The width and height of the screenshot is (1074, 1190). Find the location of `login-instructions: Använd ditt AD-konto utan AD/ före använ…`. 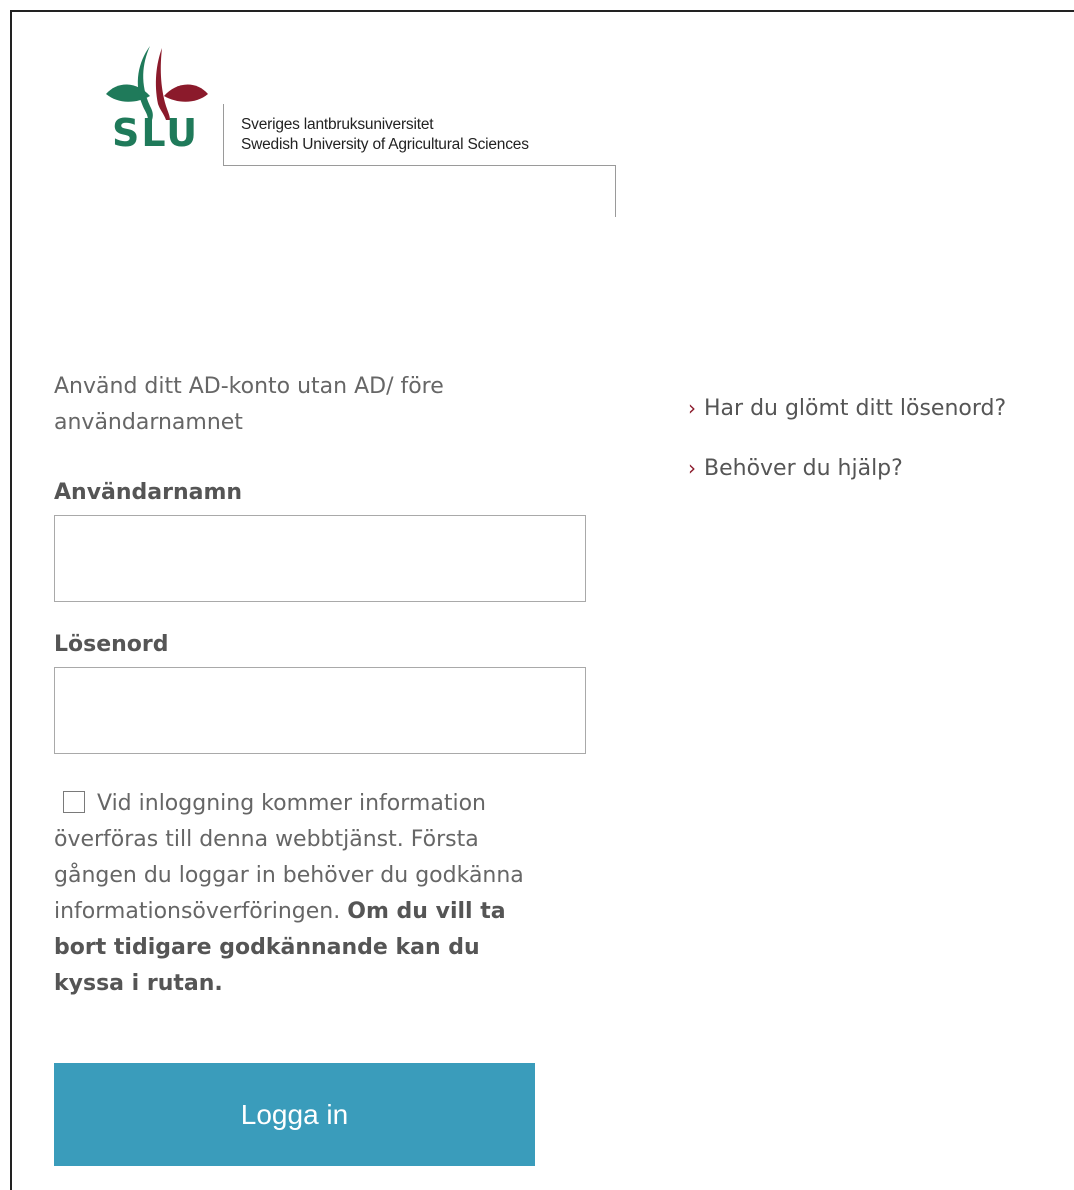

login-instructions: Använd ditt AD-konto utan AD/ före använ… is located at coordinates (249, 404).